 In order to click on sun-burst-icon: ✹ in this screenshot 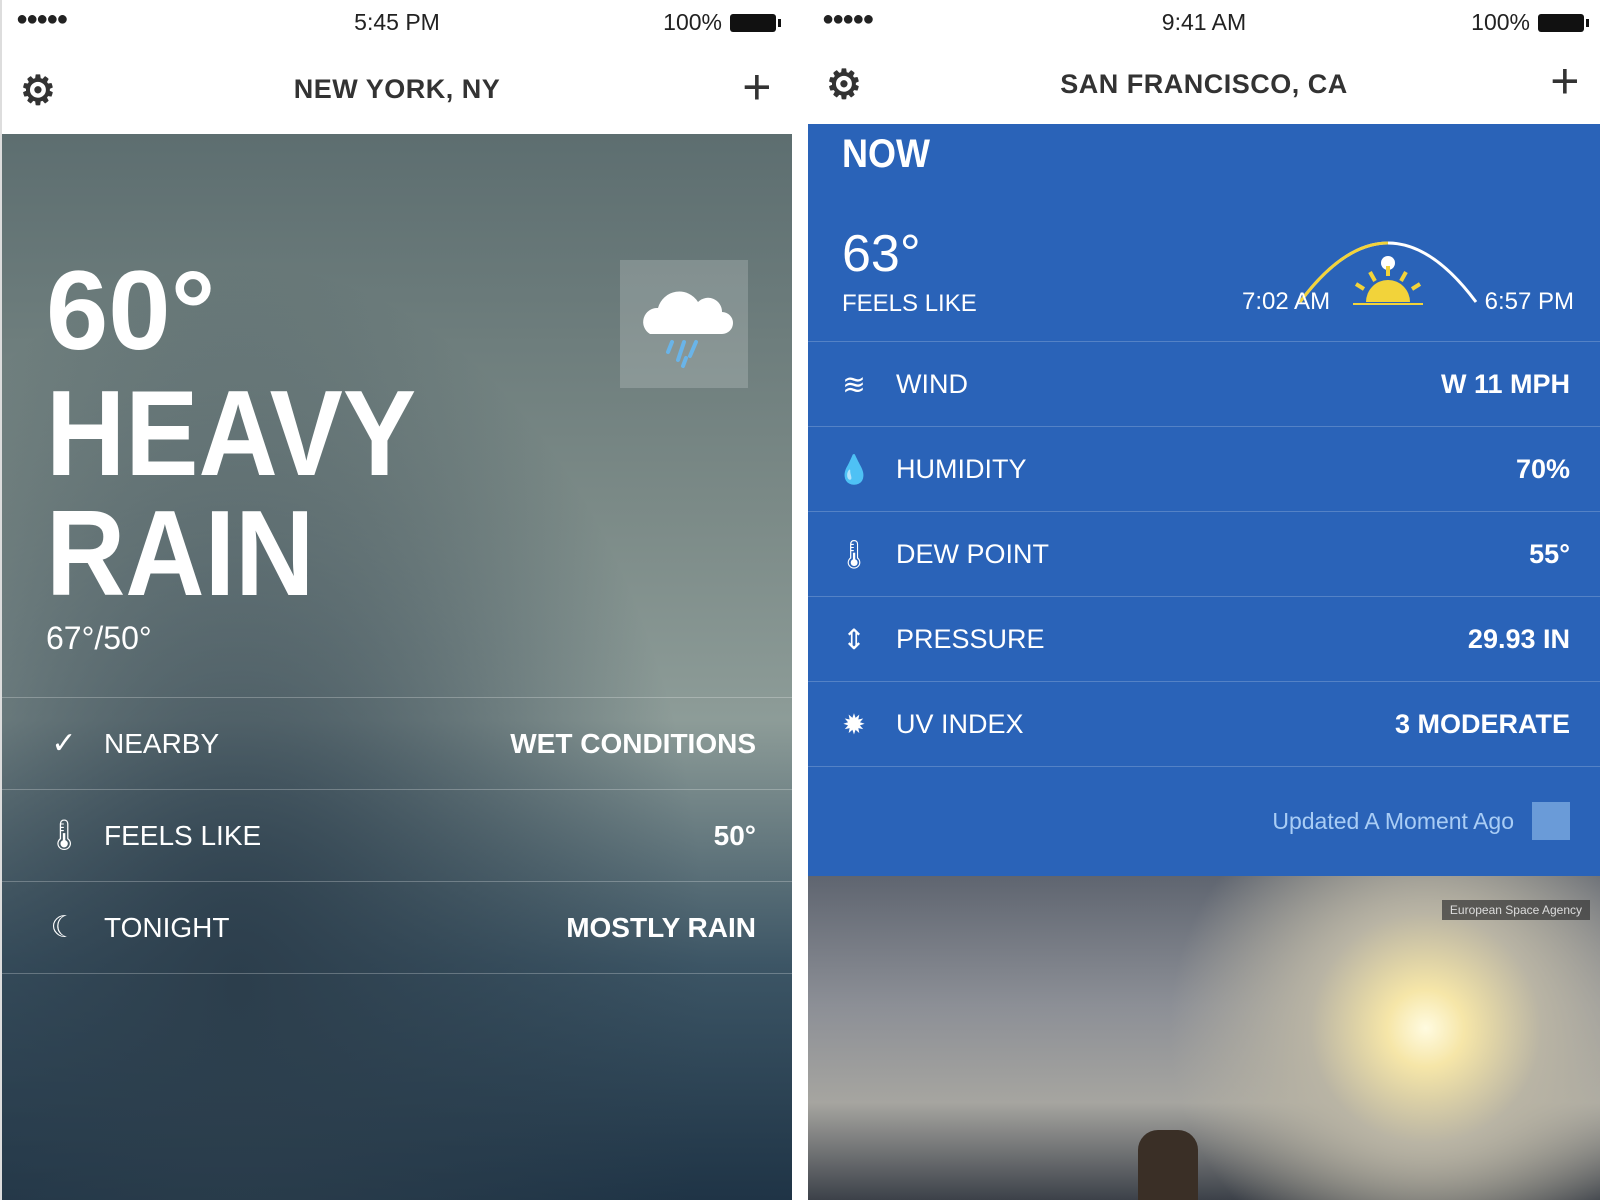, I will do `click(854, 724)`.